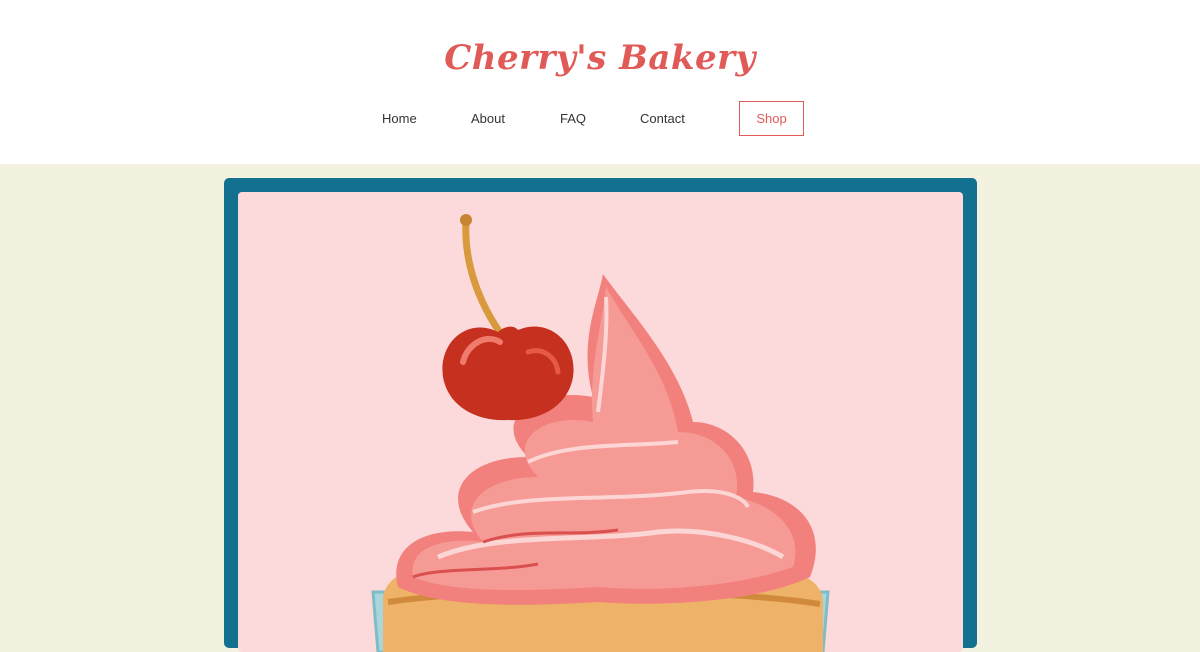 The image size is (1200, 652). Describe the element at coordinates (484, 279) in the screenshot. I see `cherry-stem` at that location.